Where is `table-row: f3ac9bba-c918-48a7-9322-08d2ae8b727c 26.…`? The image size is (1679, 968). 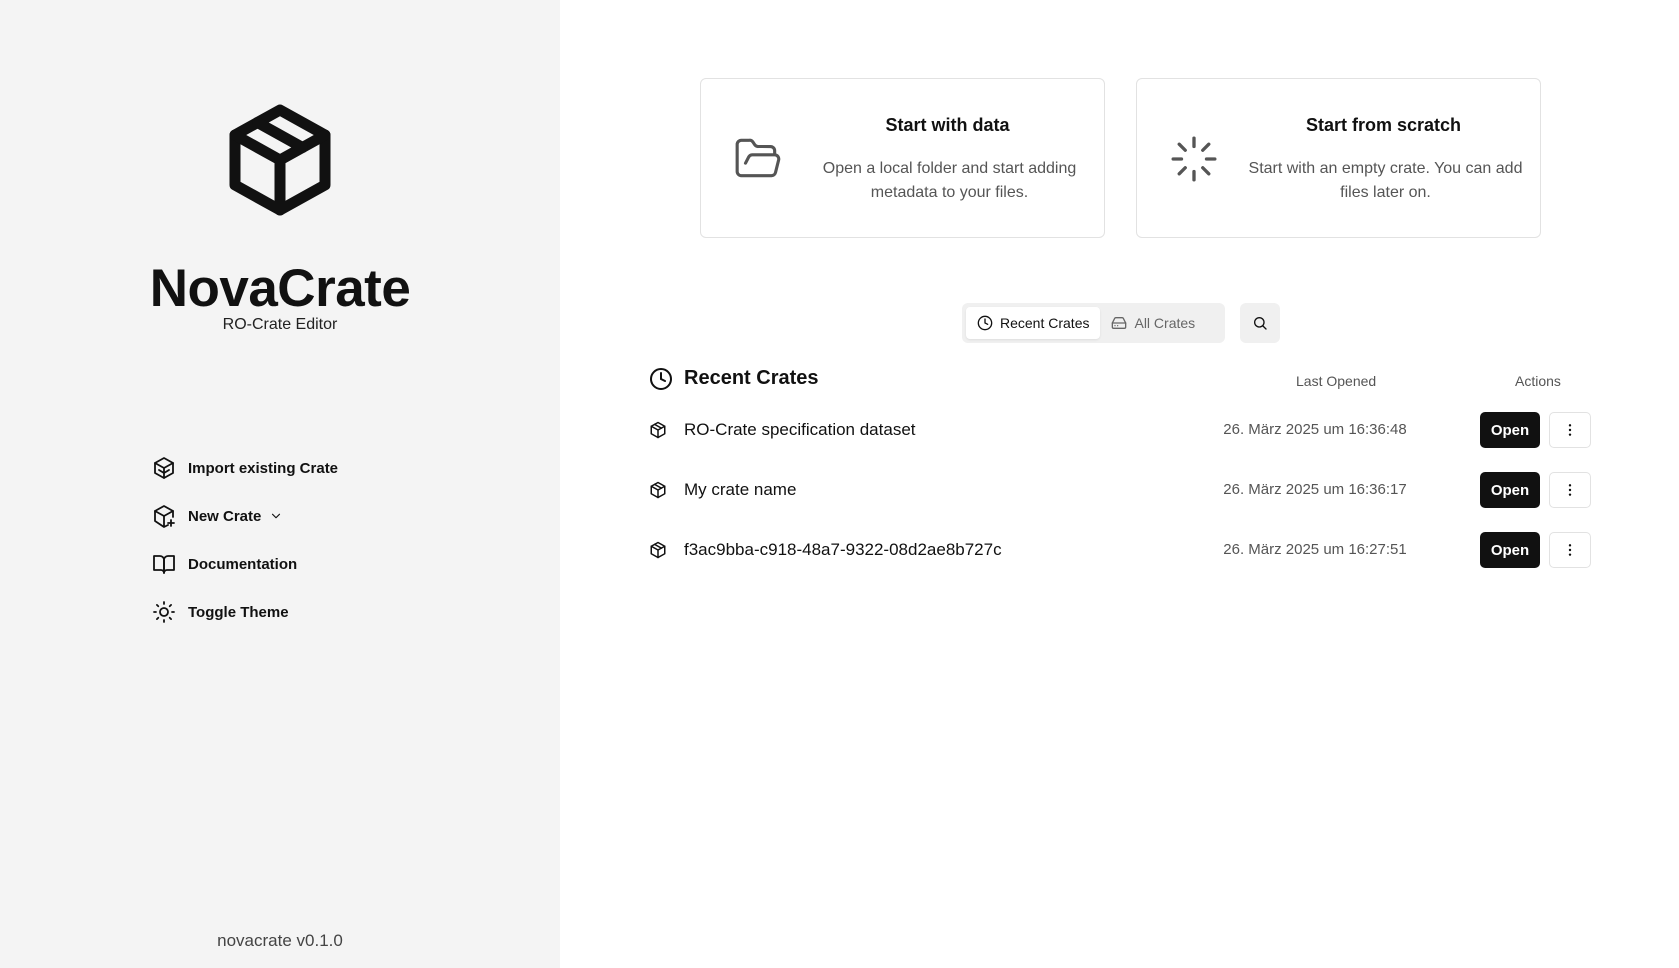
table-row: f3ac9bba-c918-48a7-9322-08d2ae8b727c 26.… is located at coordinates (1121, 550).